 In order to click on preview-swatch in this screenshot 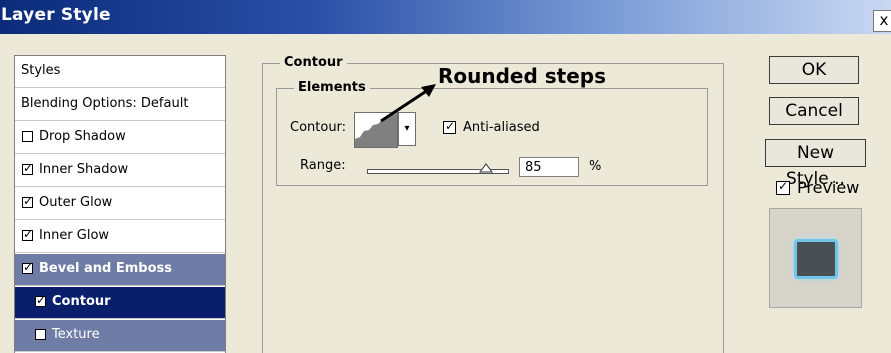, I will do `click(816, 259)`.